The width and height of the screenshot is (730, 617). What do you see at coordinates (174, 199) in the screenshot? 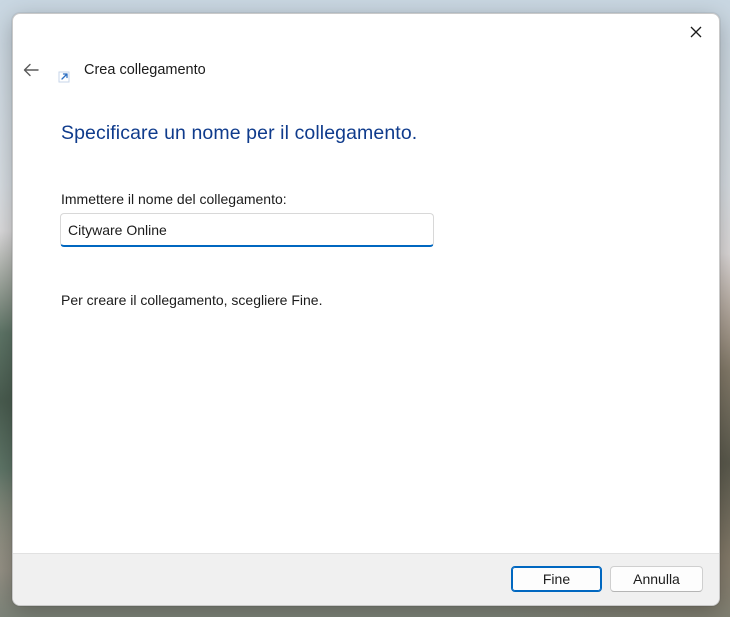
I see `shortcut-name-label: Immettere il nome del collegamento:` at bounding box center [174, 199].